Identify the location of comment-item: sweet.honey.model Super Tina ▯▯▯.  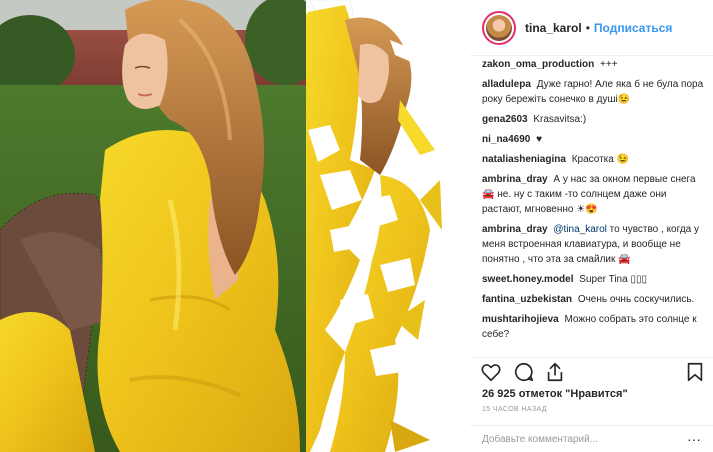
(594, 279).